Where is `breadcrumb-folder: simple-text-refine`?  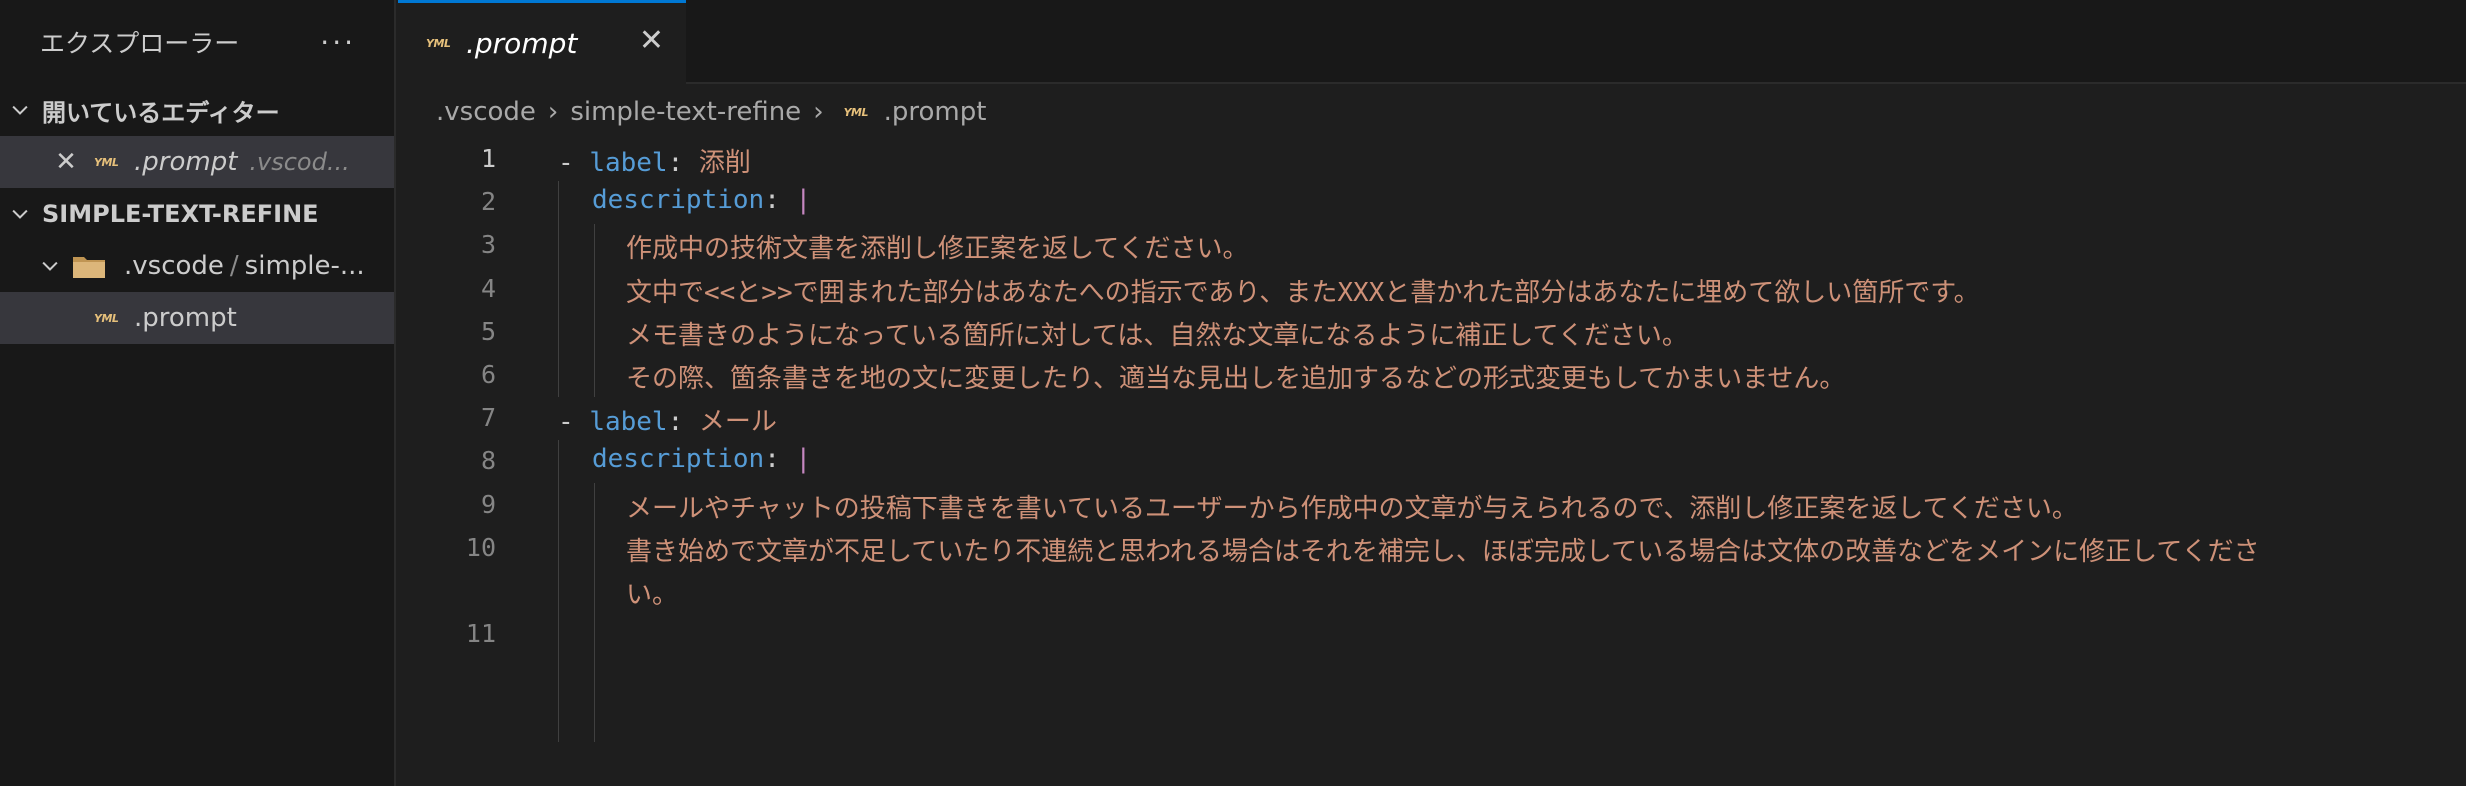 breadcrumb-folder: simple-text-refine is located at coordinates (685, 112).